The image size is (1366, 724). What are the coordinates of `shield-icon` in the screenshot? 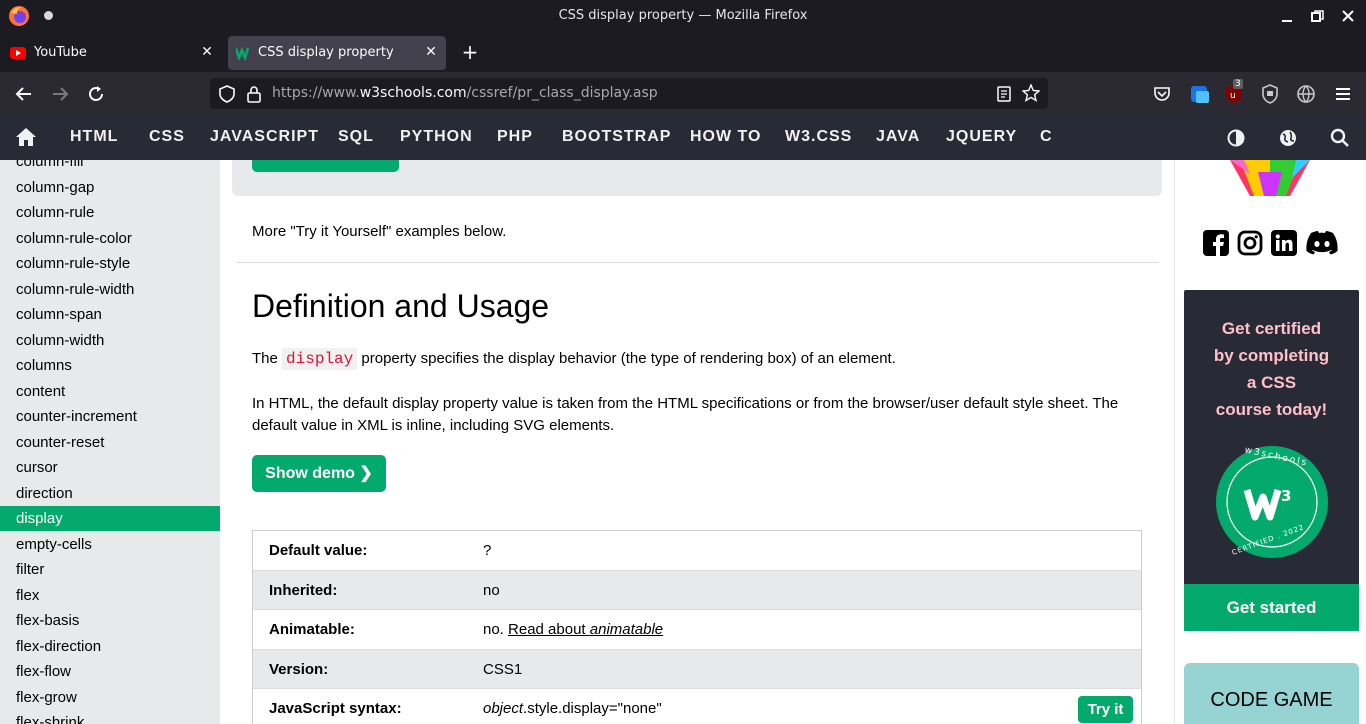 It's located at (227, 94).